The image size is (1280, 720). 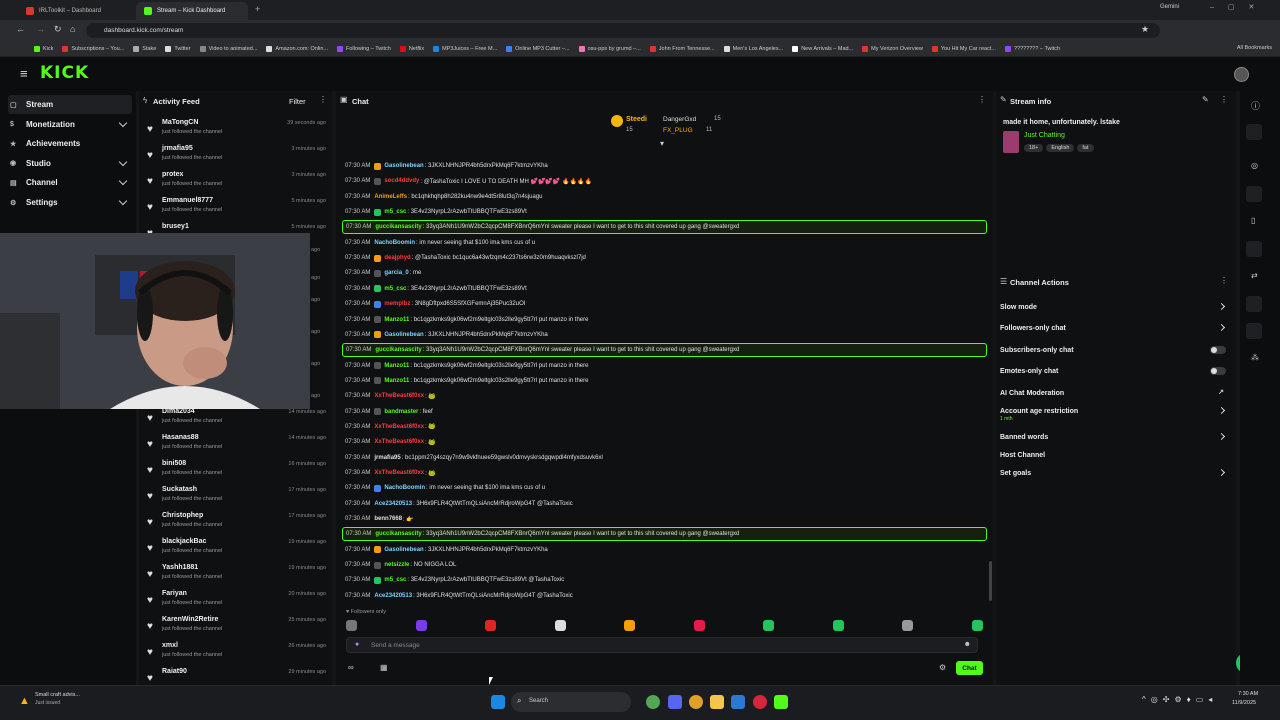 I want to click on top-user-3: FX_PLUG, so click(x=678, y=130).